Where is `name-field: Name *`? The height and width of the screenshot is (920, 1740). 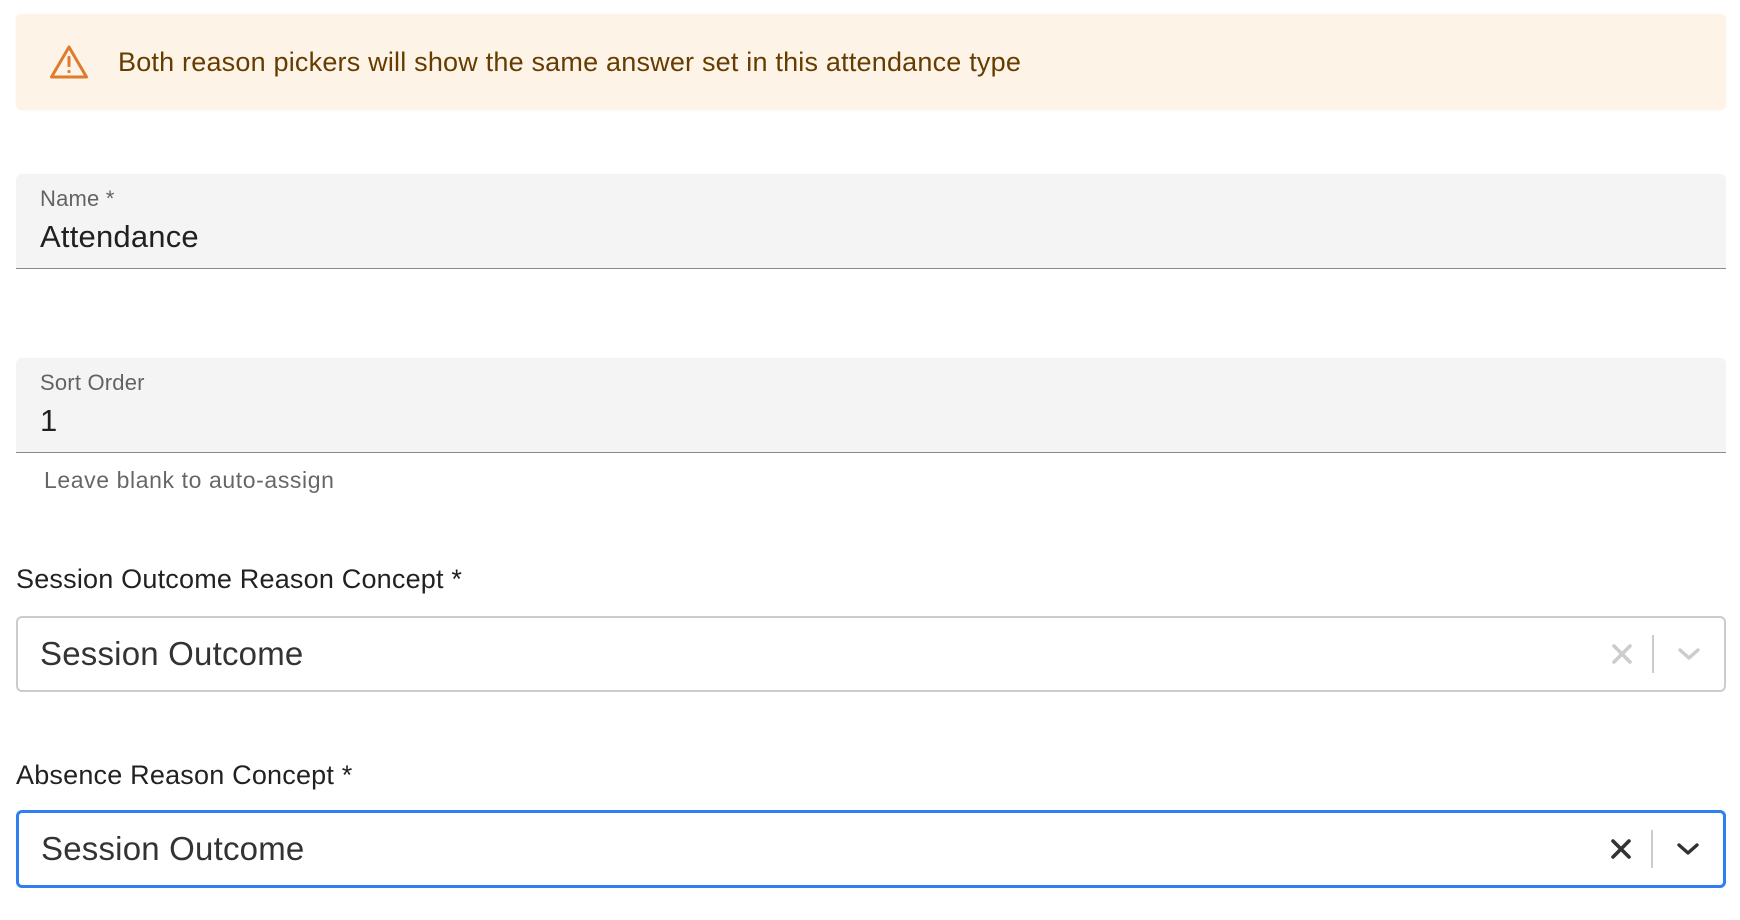
name-field: Name * is located at coordinates (871, 221).